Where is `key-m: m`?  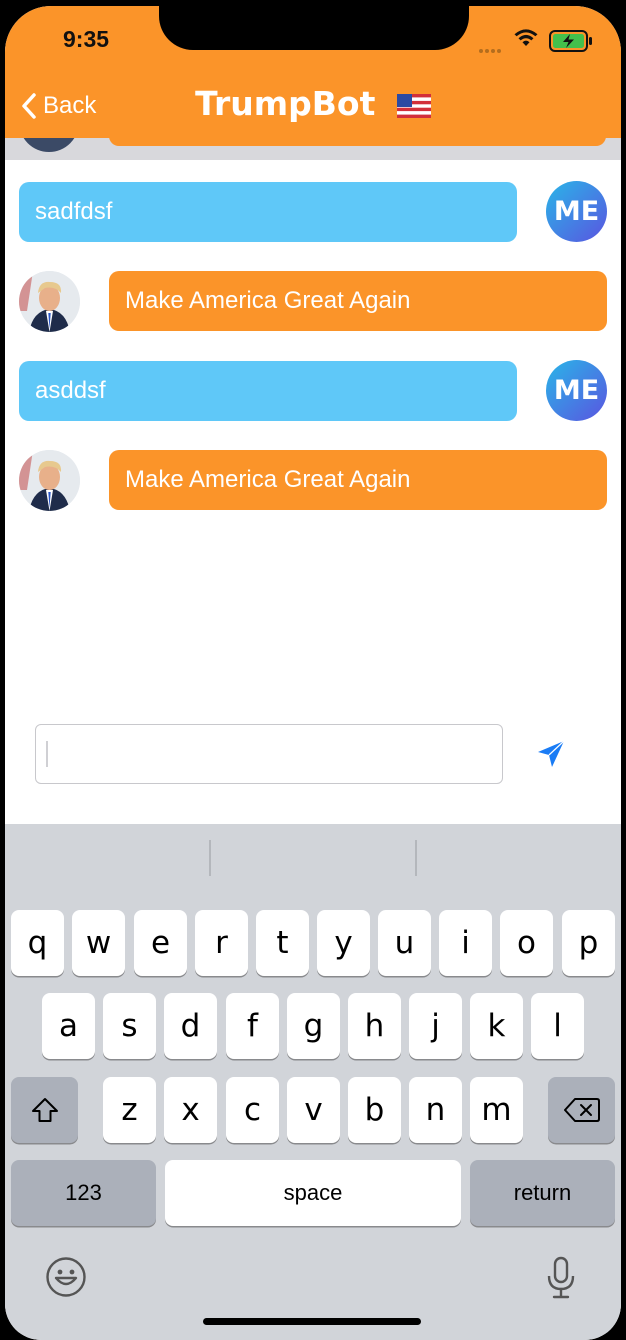
key-m: m is located at coordinates (496, 1110).